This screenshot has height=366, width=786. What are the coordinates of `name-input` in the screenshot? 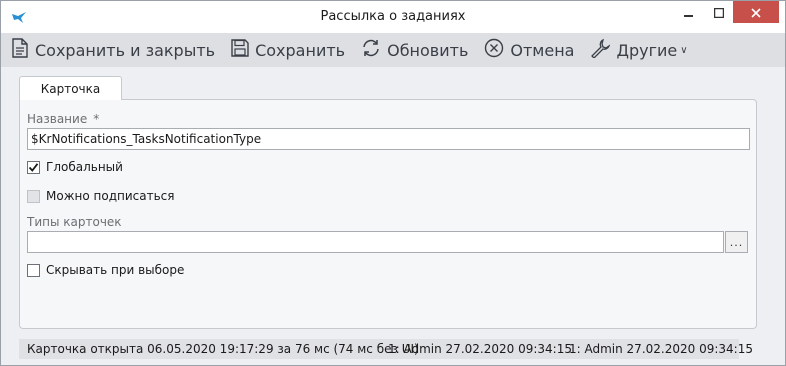 It's located at (388, 139).